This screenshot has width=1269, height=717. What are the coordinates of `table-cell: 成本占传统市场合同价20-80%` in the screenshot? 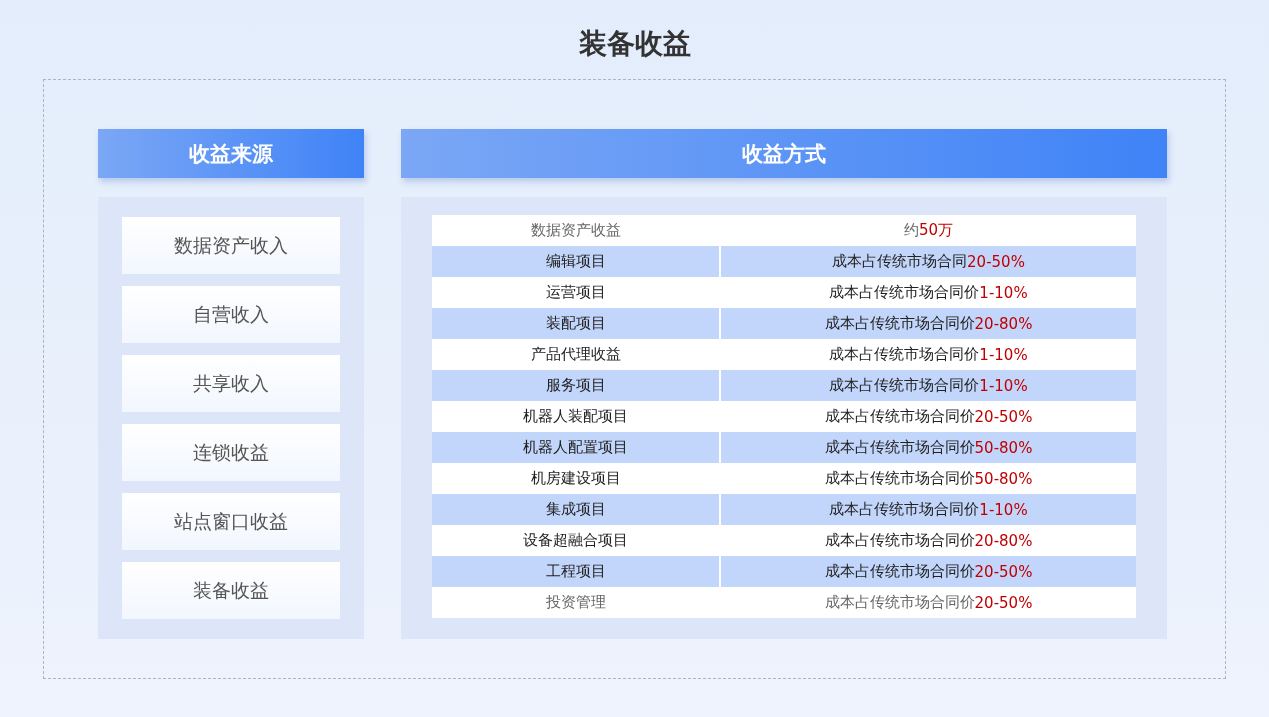 It's located at (928, 323).